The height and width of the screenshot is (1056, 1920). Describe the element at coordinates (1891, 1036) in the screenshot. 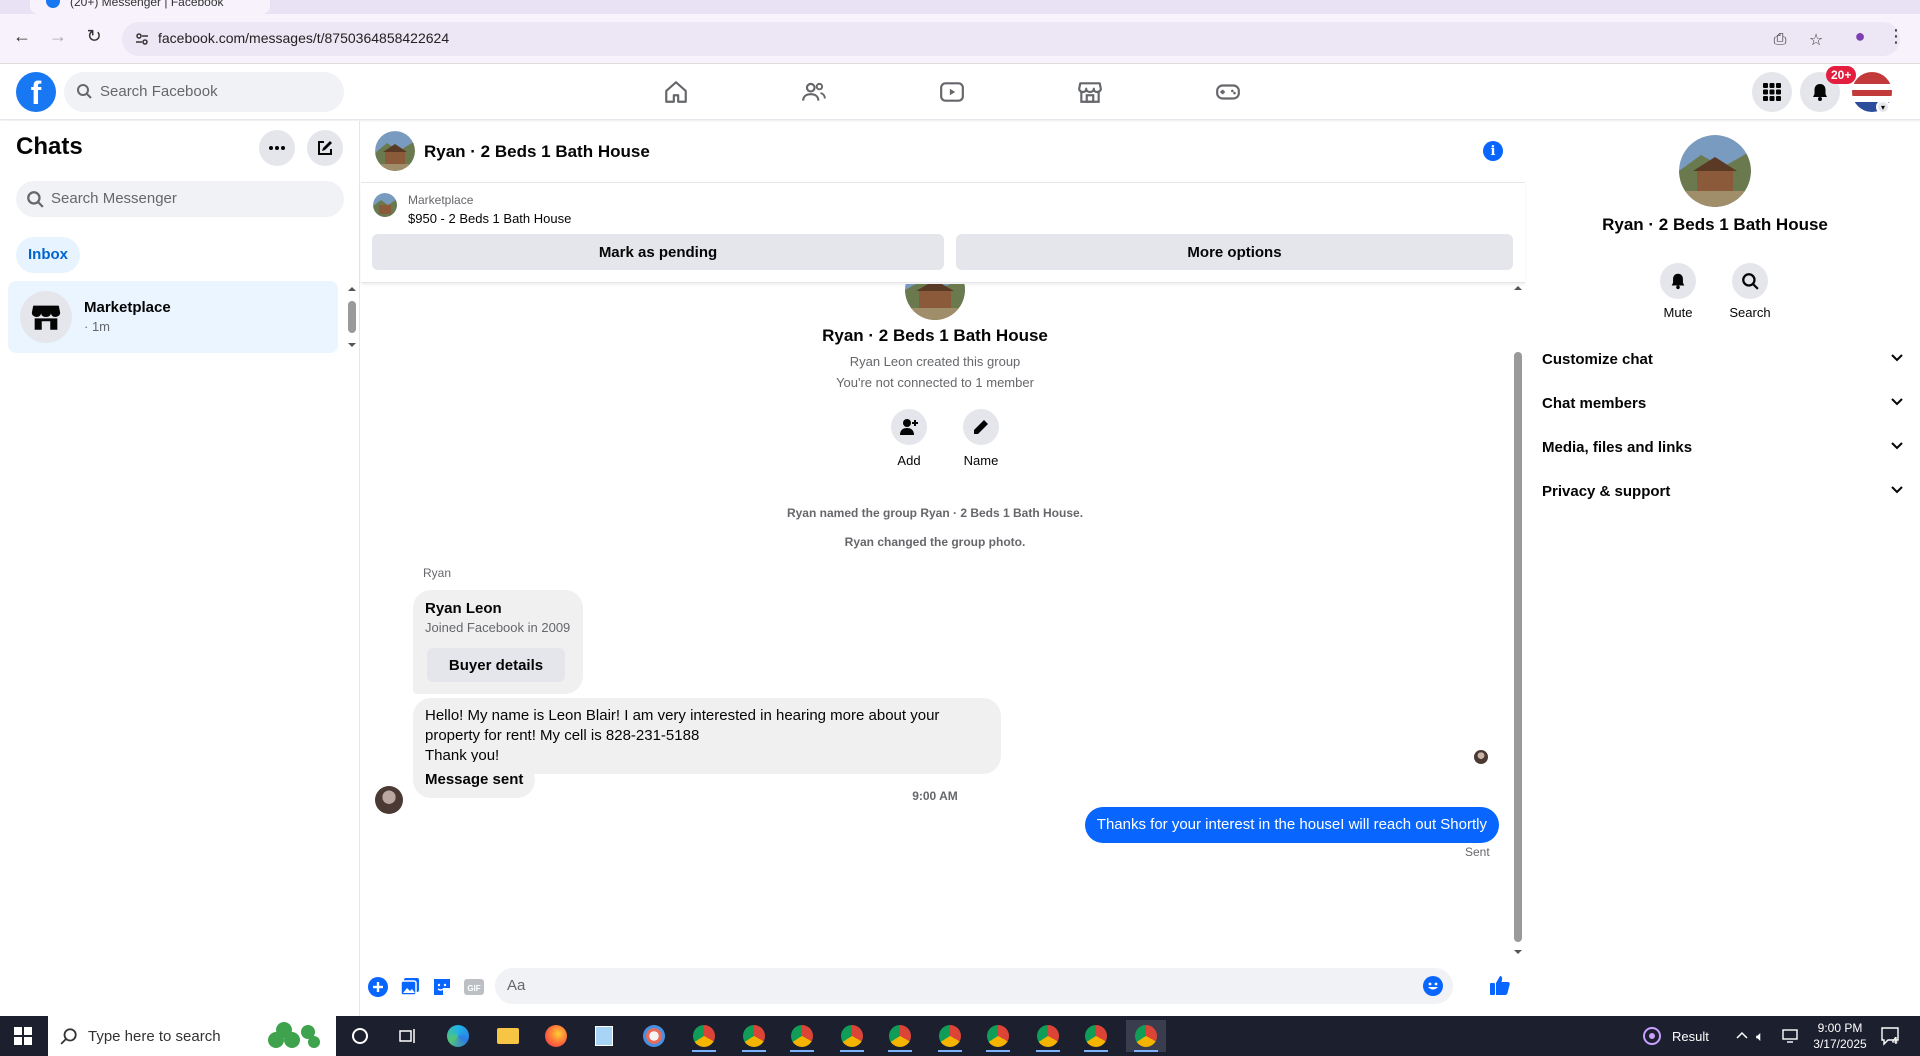

I see `notification-center-button: 4` at that location.